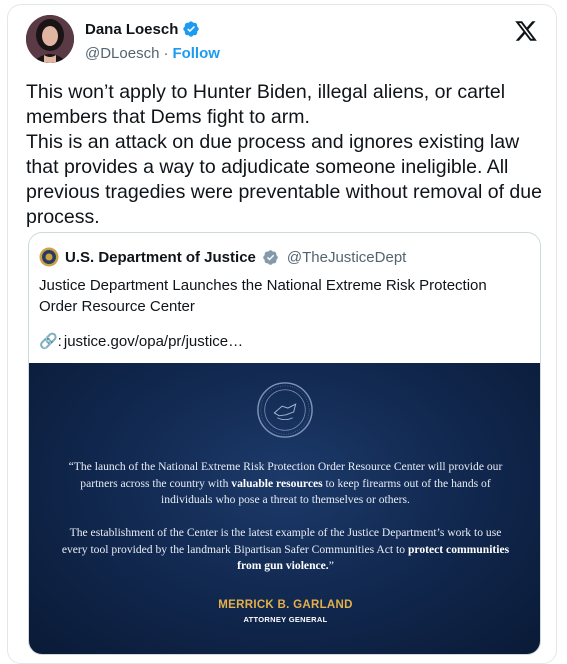 The width and height of the screenshot is (567, 664). What do you see at coordinates (196, 53) in the screenshot?
I see `follow-button: Follow` at bounding box center [196, 53].